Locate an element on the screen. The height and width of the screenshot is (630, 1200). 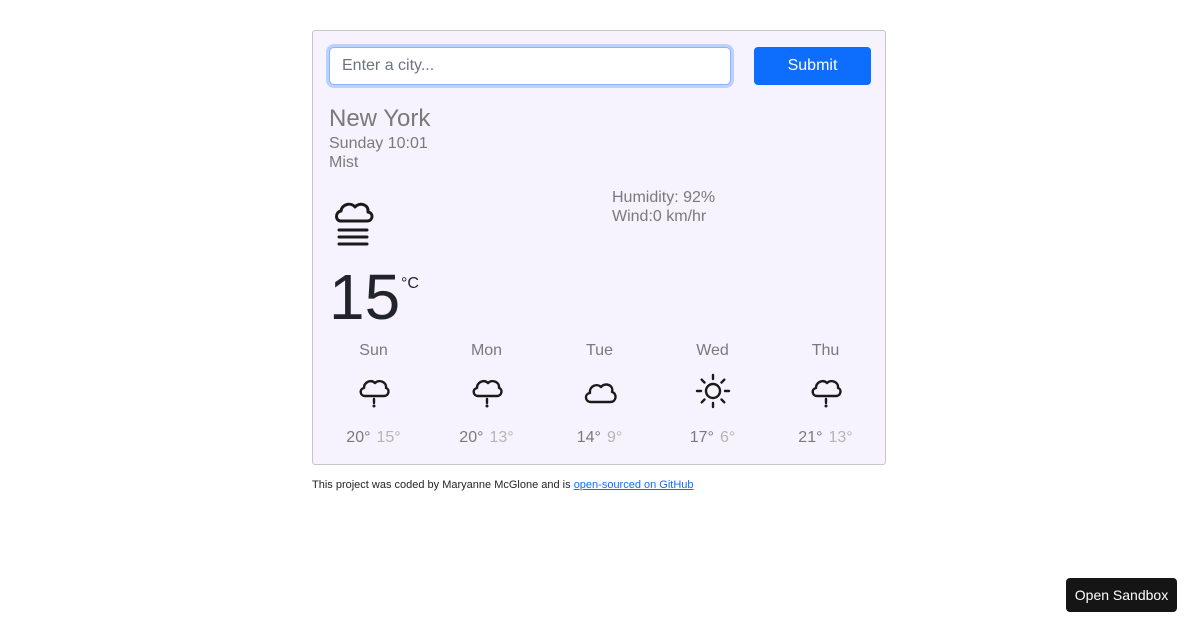
weather-details: Humidity: 92% Wind:0 km/hr is located at coordinates (663, 207).